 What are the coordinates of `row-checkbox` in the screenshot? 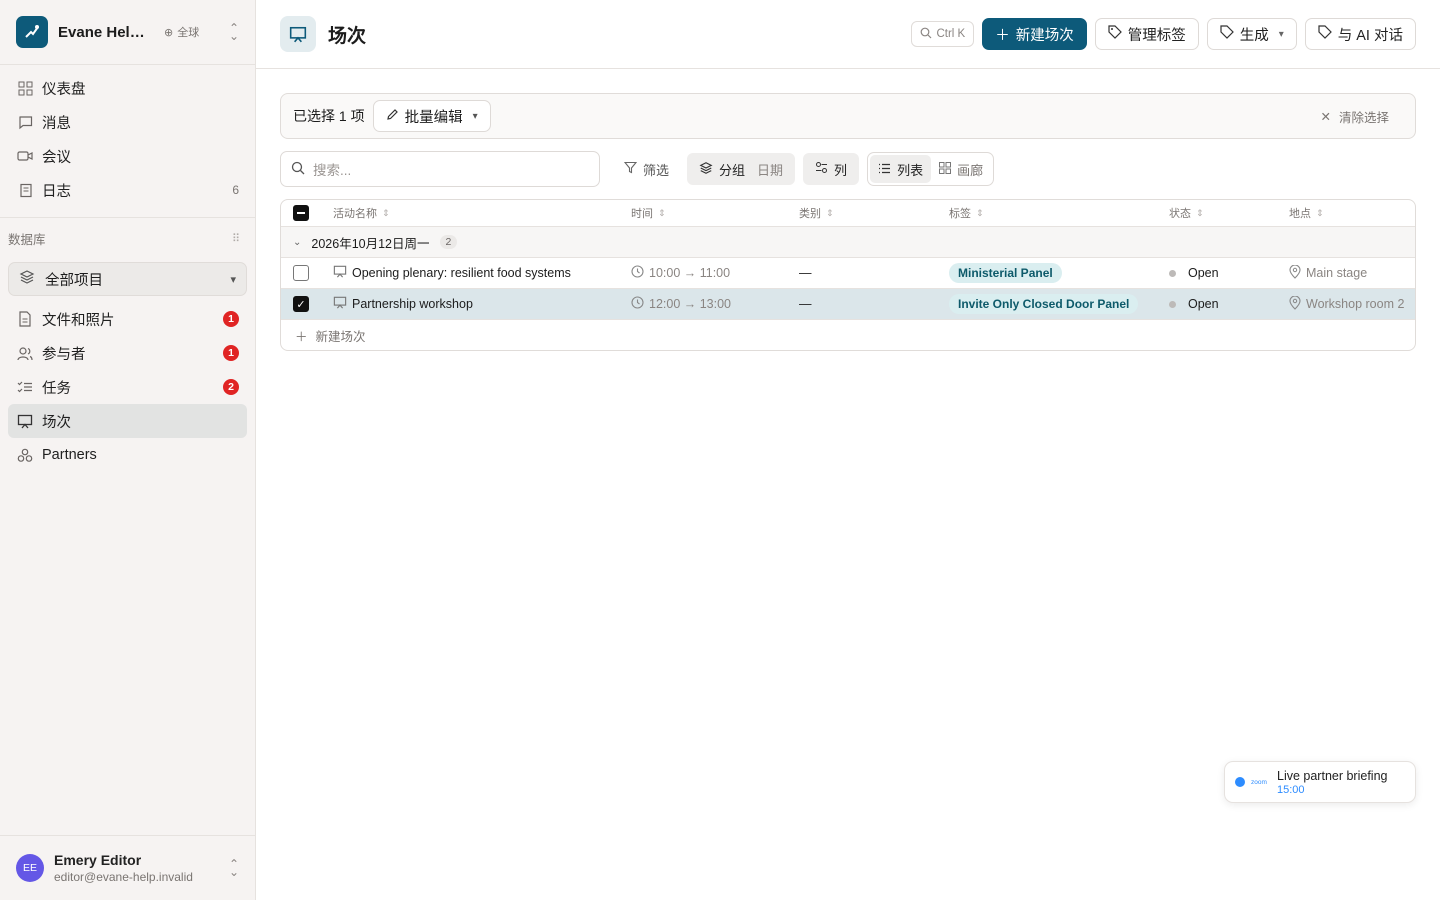 It's located at (301, 273).